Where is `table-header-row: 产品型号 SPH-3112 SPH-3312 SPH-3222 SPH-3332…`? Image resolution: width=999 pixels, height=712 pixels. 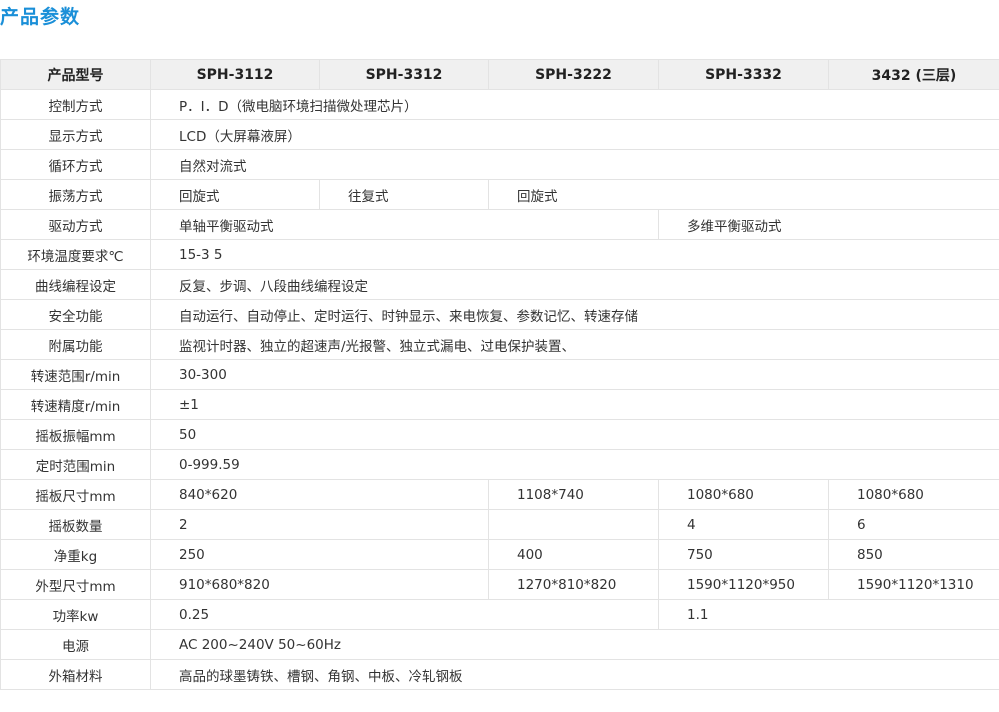 table-header-row: 产品型号 SPH-3112 SPH-3312 SPH-3222 SPH-3332… is located at coordinates (499, 74).